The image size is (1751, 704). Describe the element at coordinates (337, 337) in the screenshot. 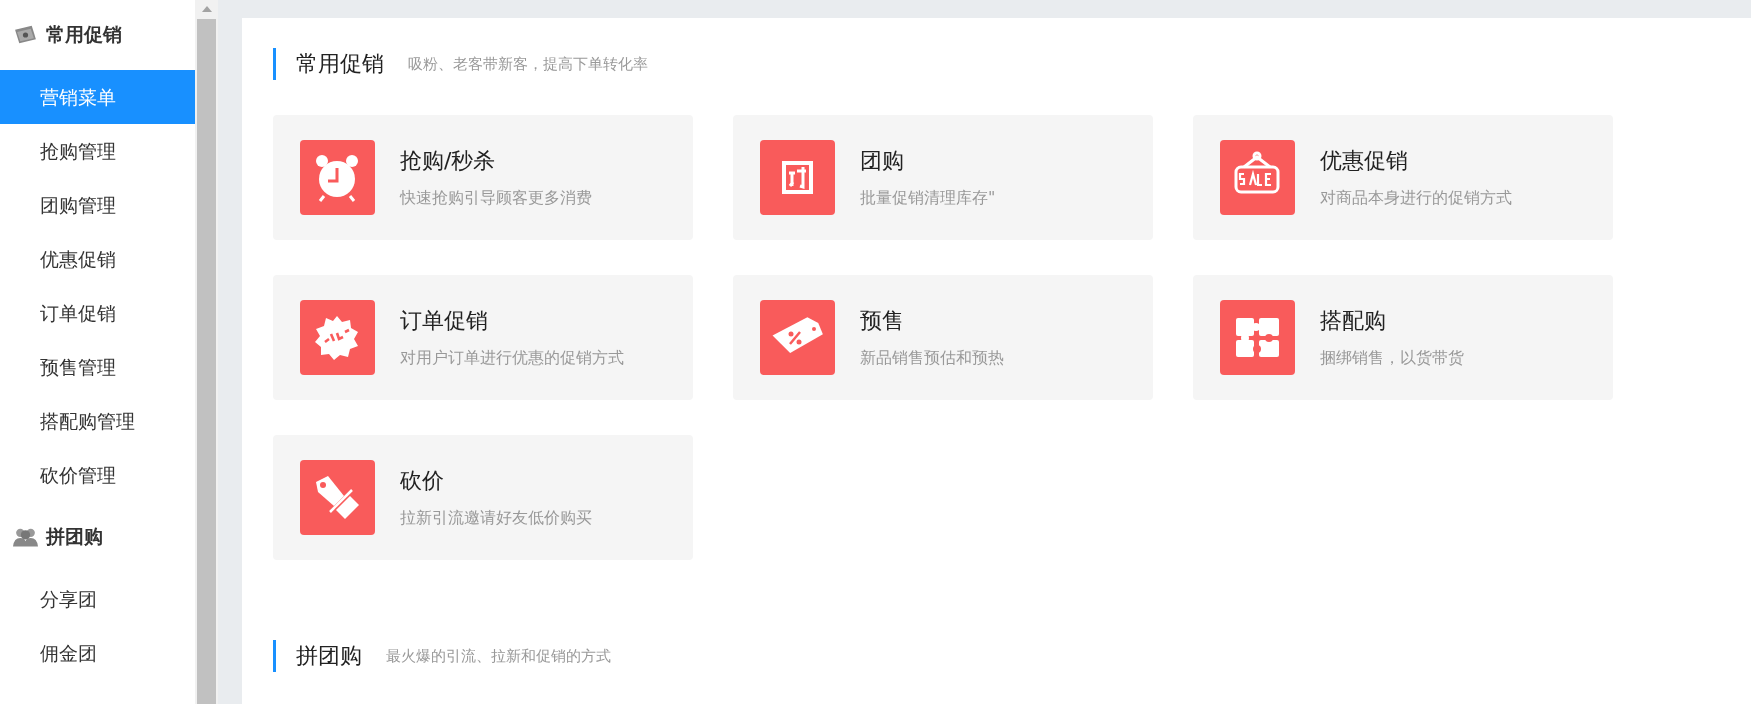

I see `sale-badge-icon` at that location.